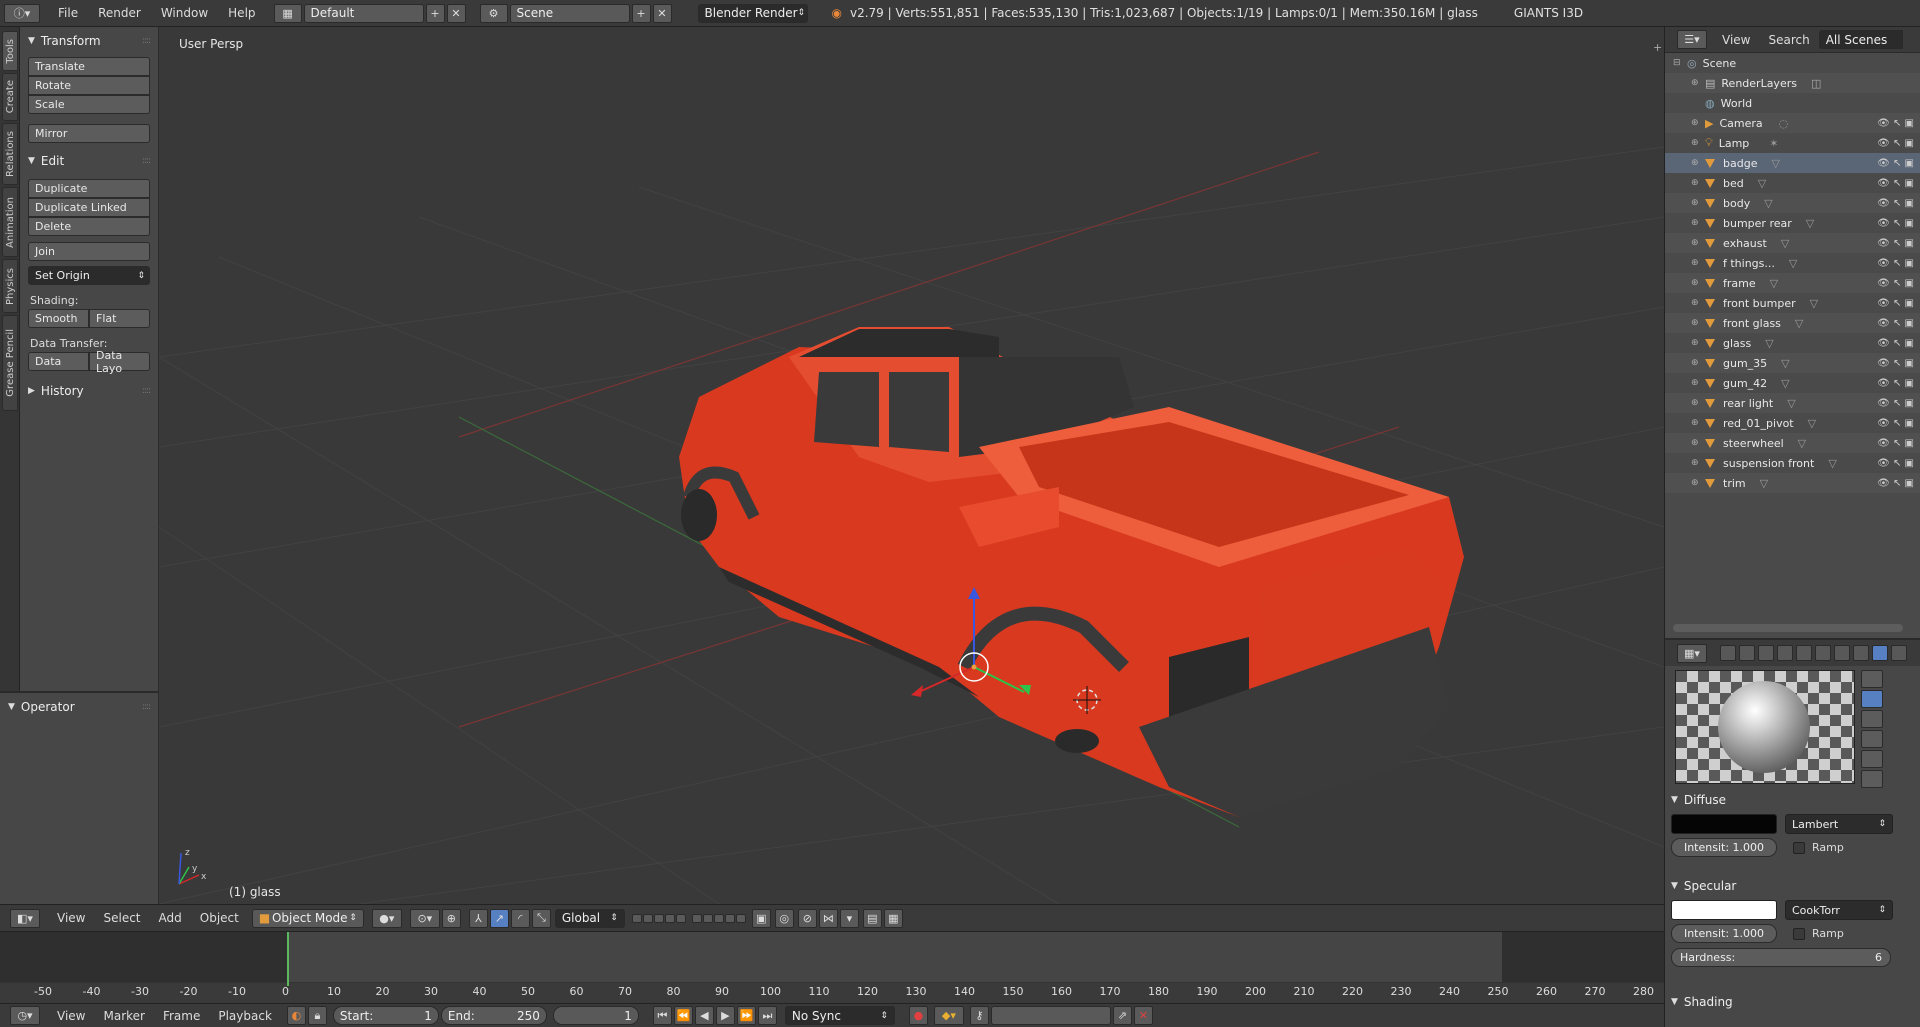  Describe the element at coordinates (1792, 243) in the screenshot. I see `outliner-item-exhaust: ⊕ exhaust ▽ 👁︎ ↖ ▣` at that location.